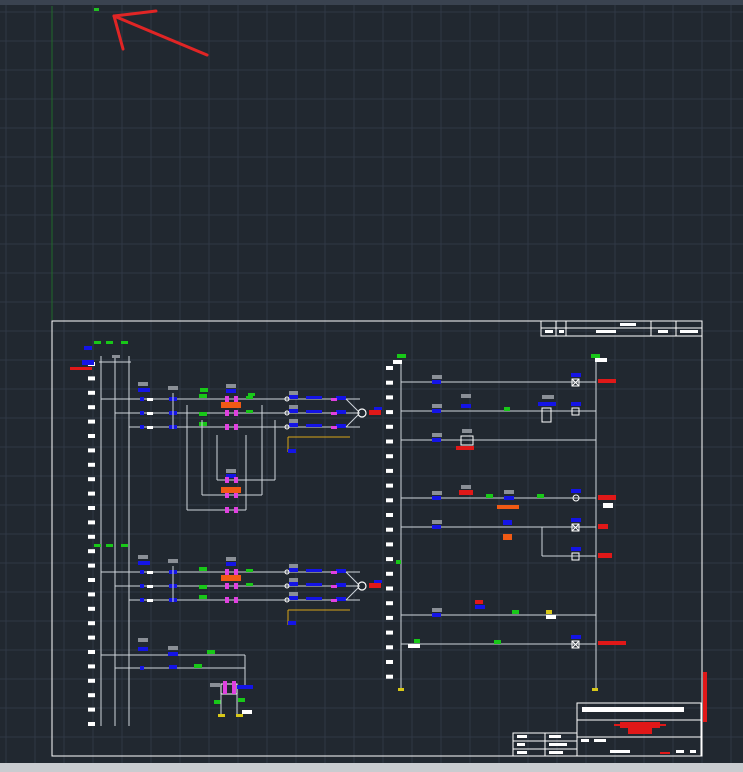  I want to click on origin-marker, so click(96, 9).